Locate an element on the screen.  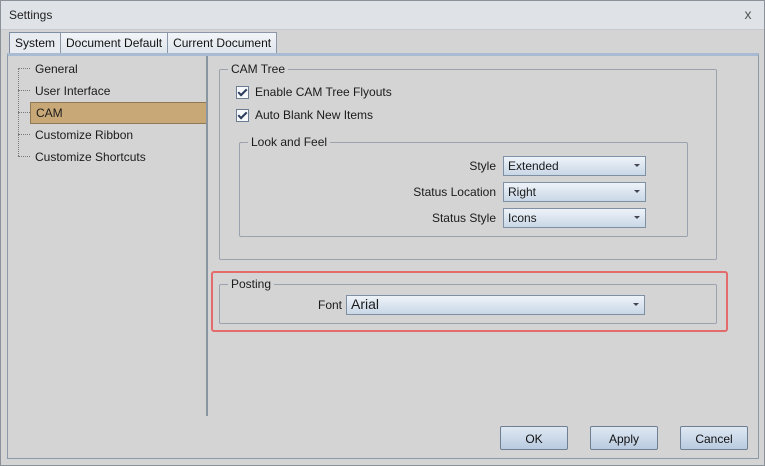
tree-item-label: CAM is located at coordinates (119, 113).